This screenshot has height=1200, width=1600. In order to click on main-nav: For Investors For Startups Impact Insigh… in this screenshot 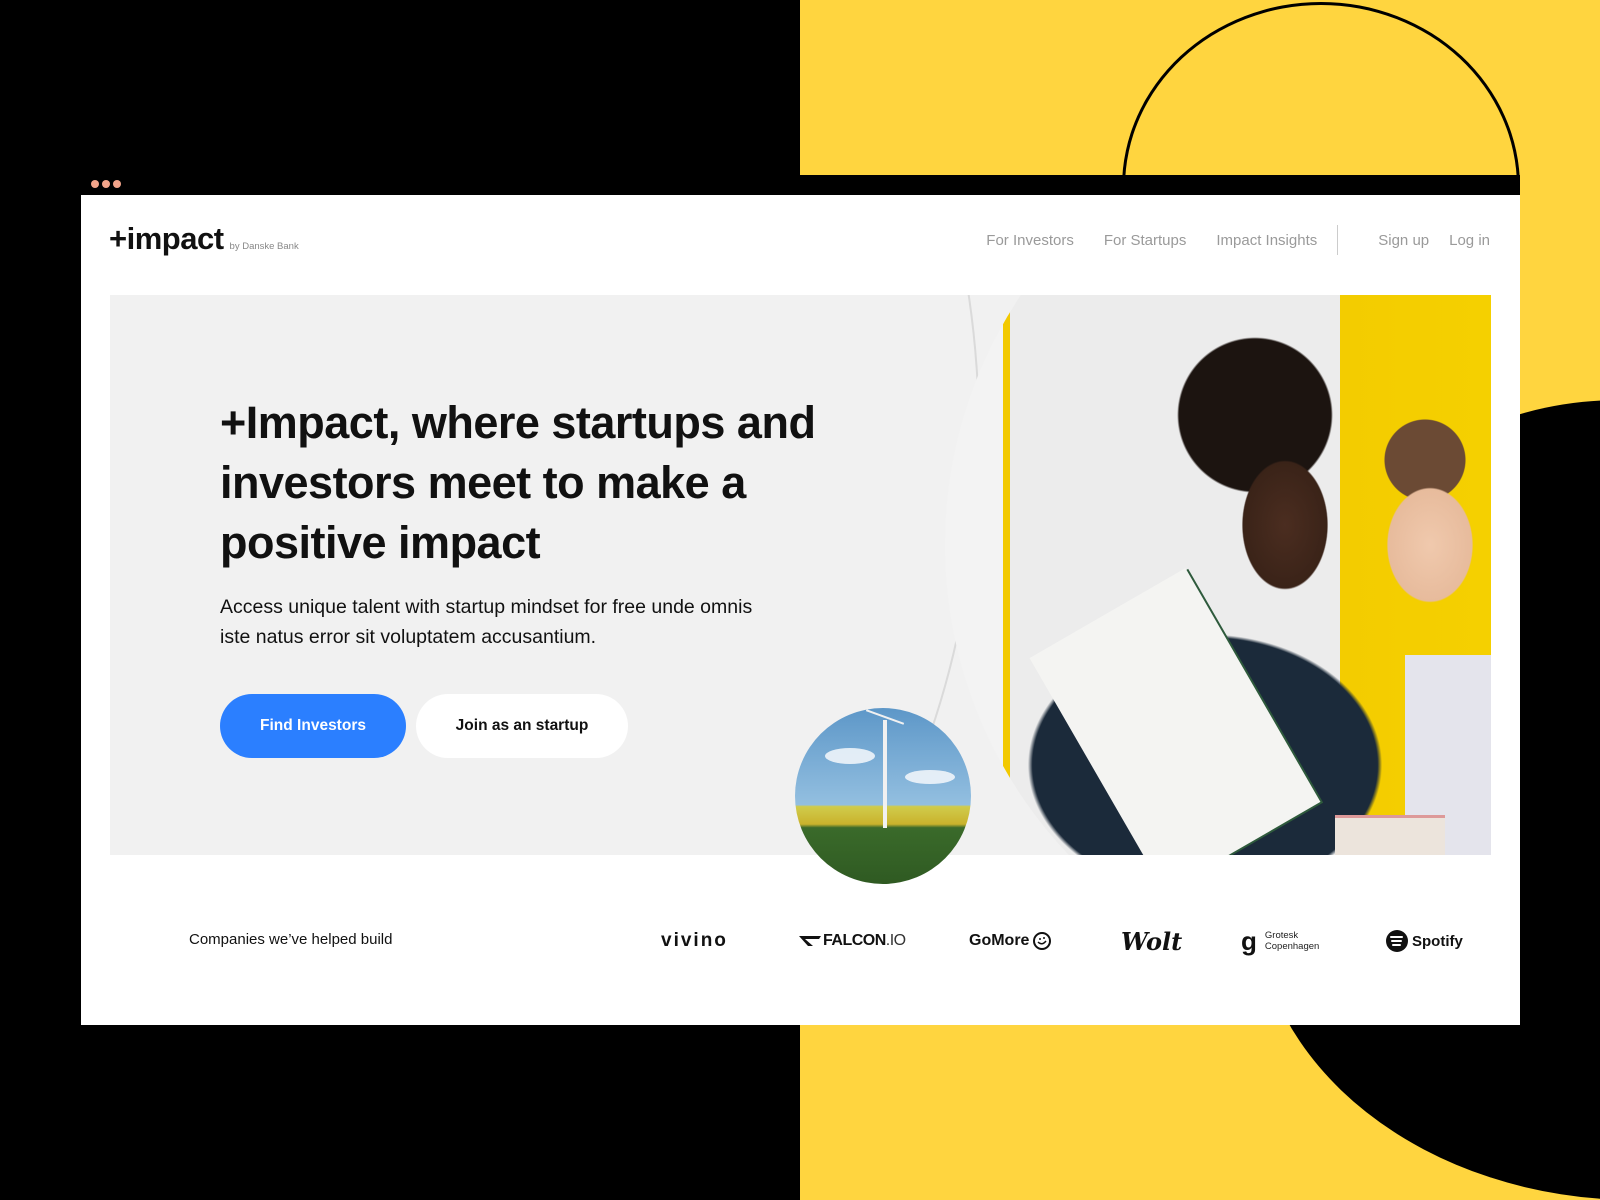, I will do `click(1238, 240)`.